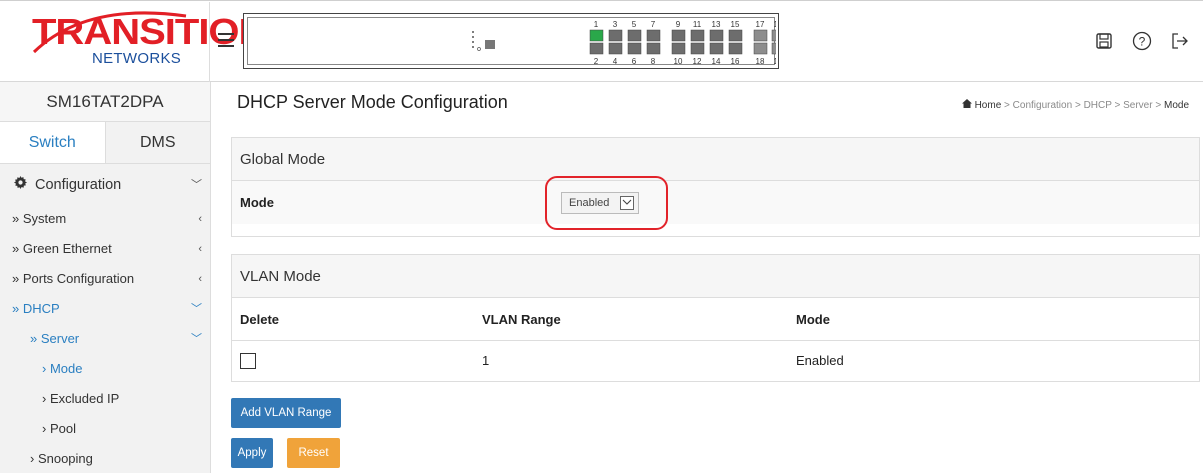 This screenshot has width=1203, height=474. Describe the element at coordinates (313, 453) in the screenshot. I see `reset-button: Reset` at that location.